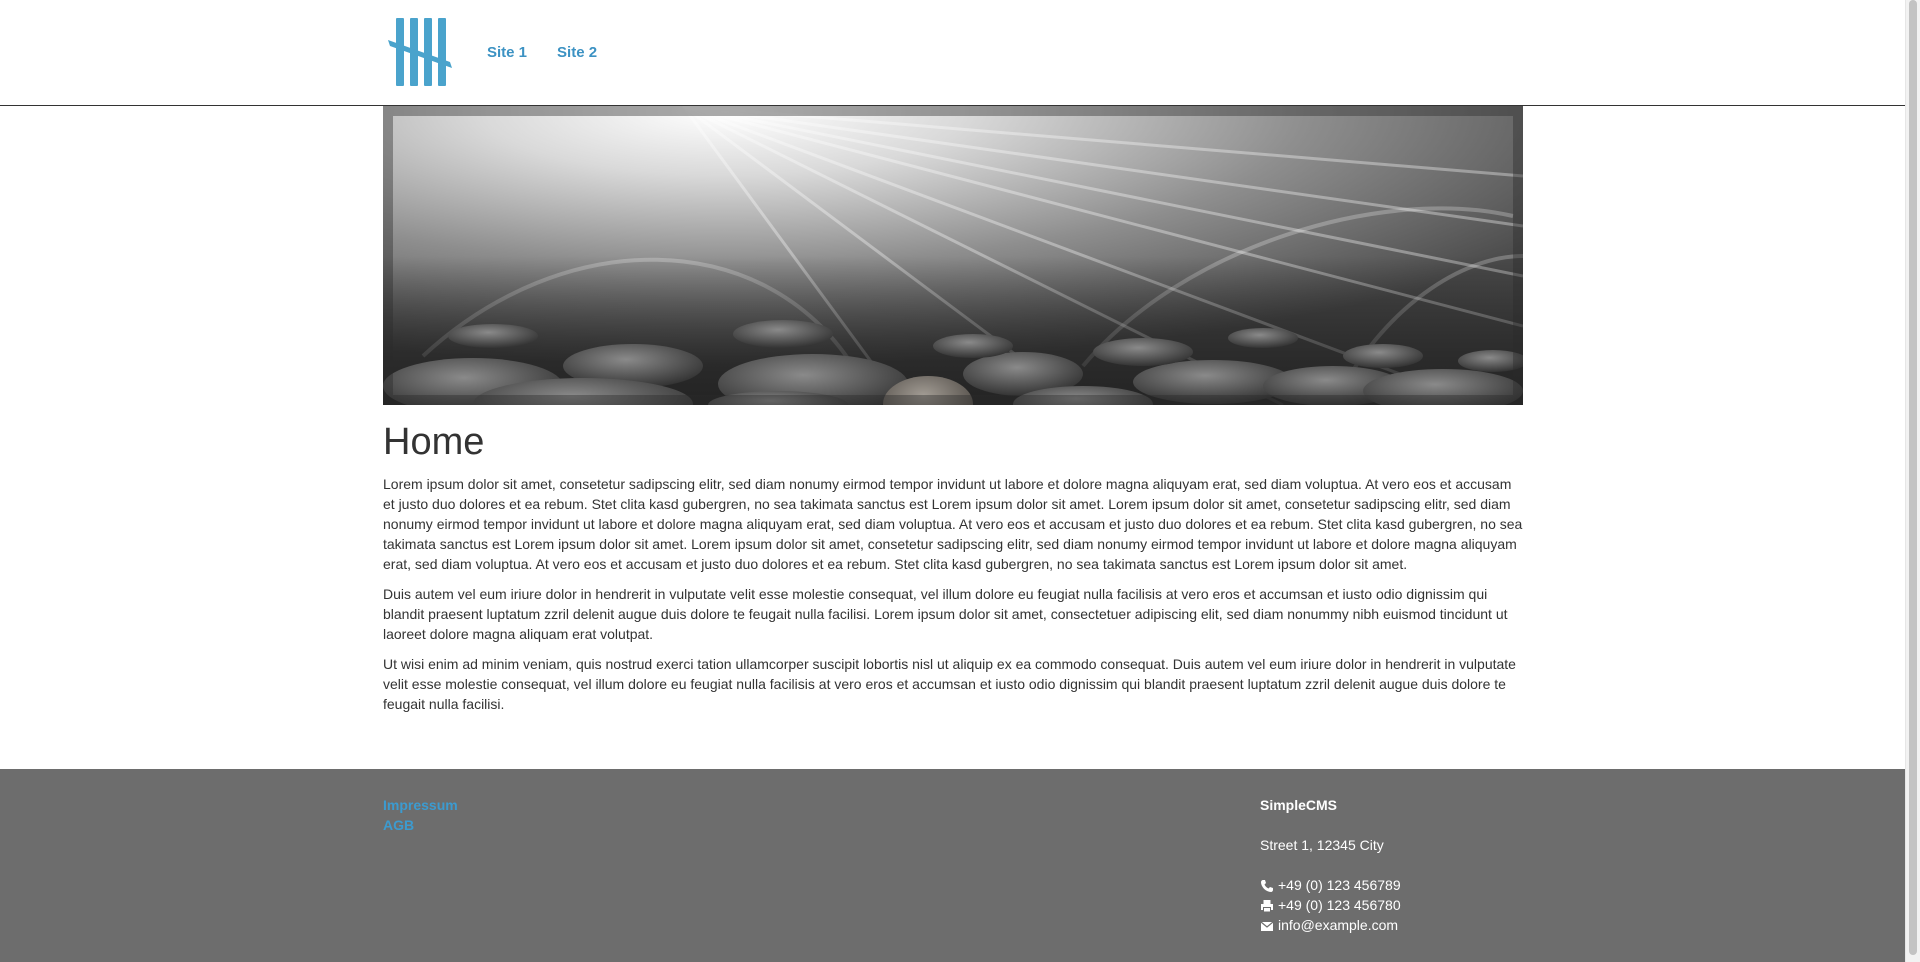 The height and width of the screenshot is (962, 1920). I want to click on phone-icon, so click(1267, 885).